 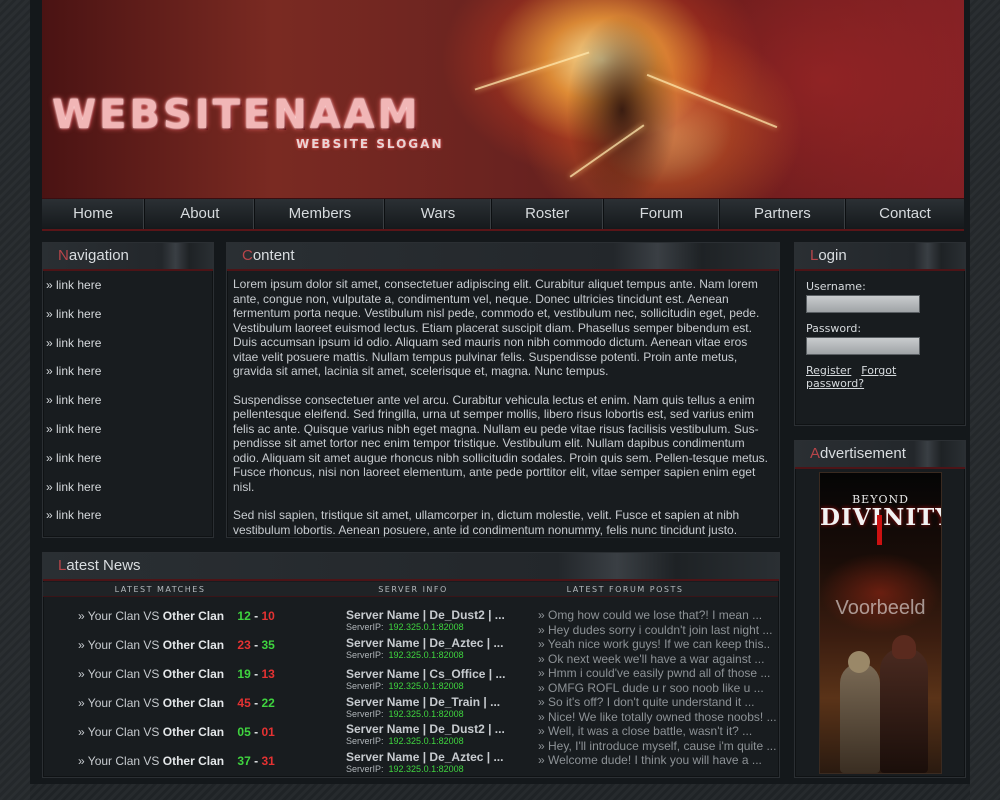 I want to click on match-row: » Your Clan VS Other Clan 23 - 35, so click(x=176, y=645).